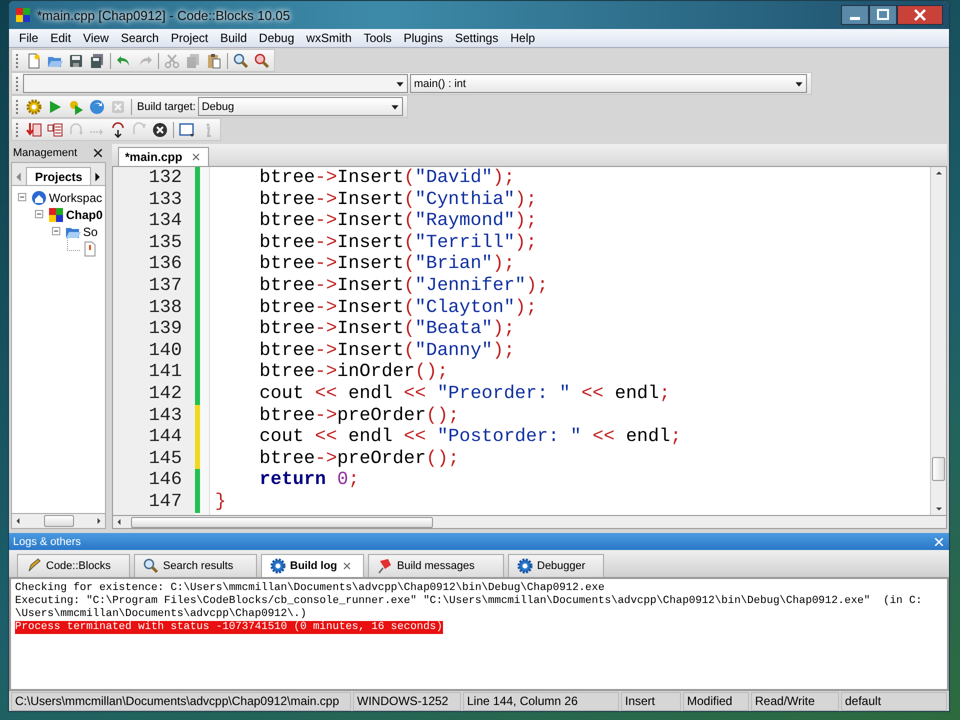 Image resolution: width=960 pixels, height=720 pixels. I want to click on status-field: Line 144, Column 26, so click(541, 701).